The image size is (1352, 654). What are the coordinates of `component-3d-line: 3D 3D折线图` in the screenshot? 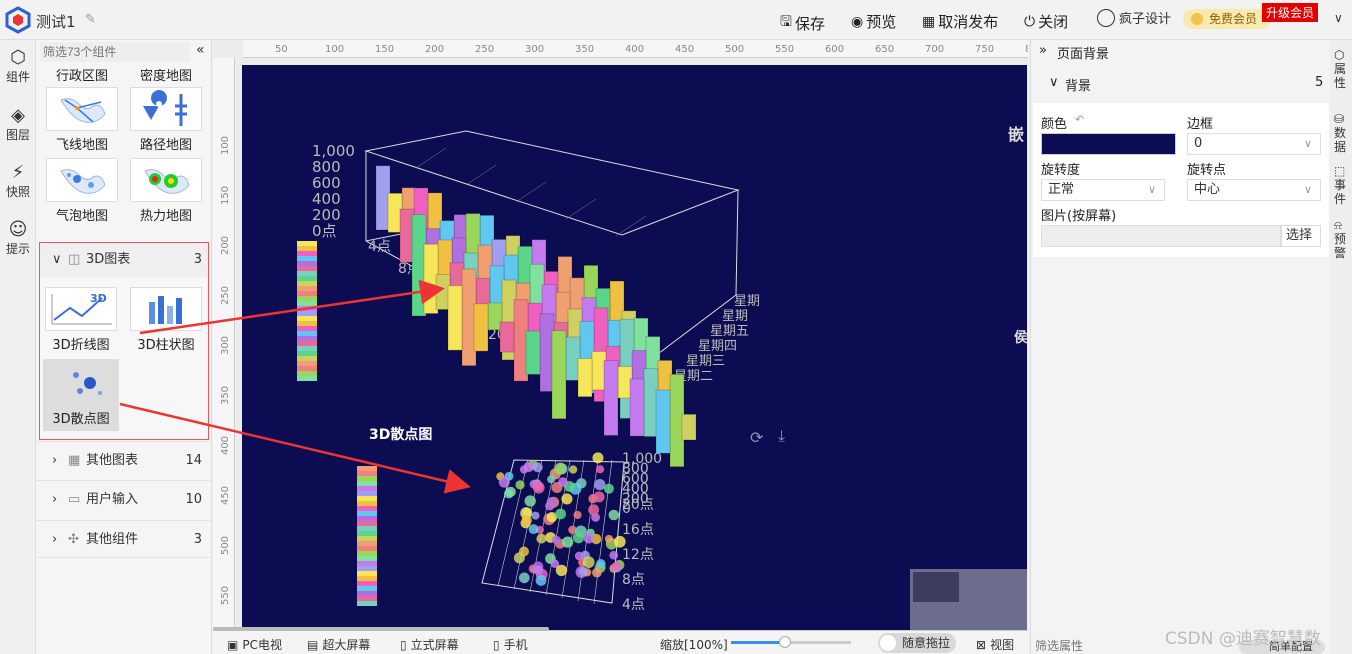 It's located at (81, 320).